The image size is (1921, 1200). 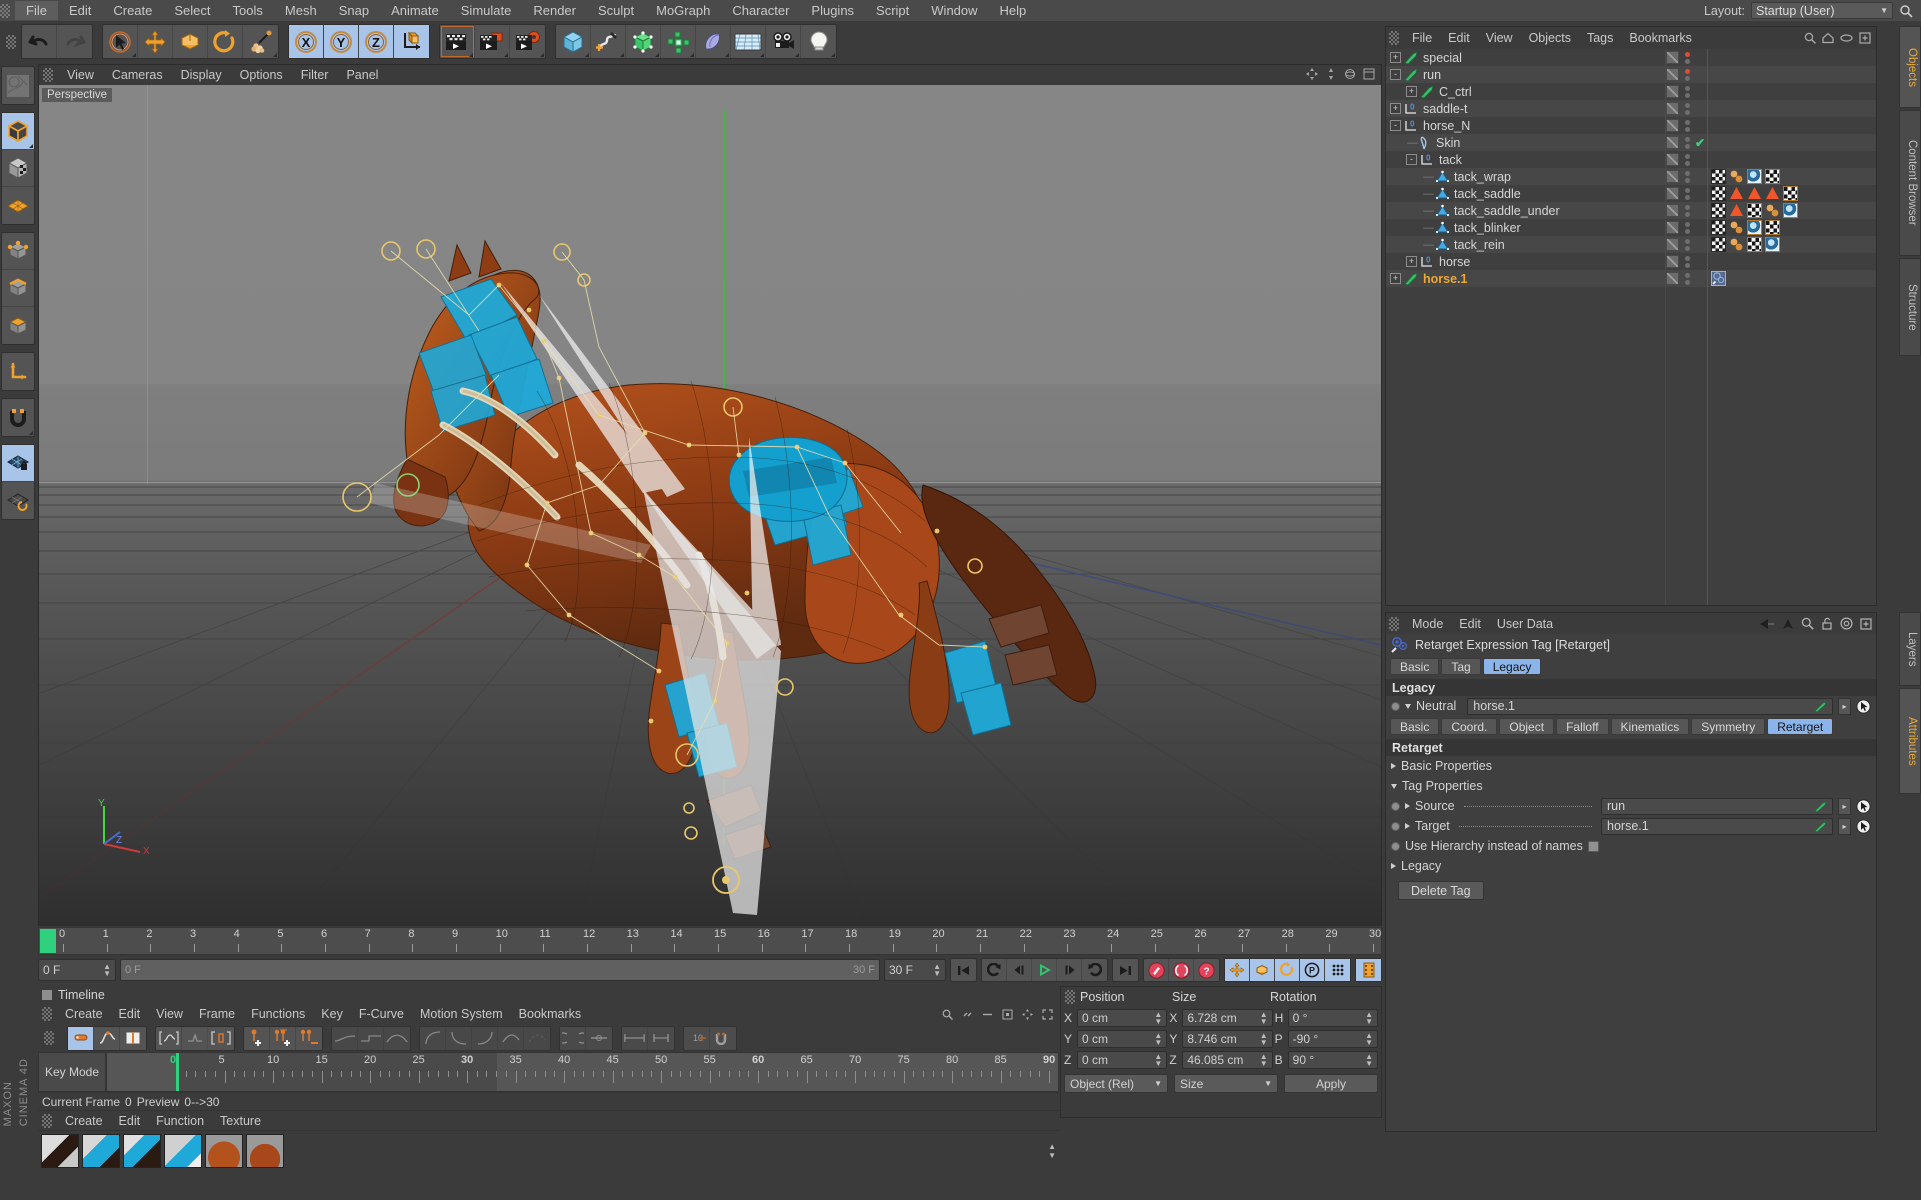 What do you see at coordinates (1792, 327) in the screenshot?
I see `object-tags-column` at bounding box center [1792, 327].